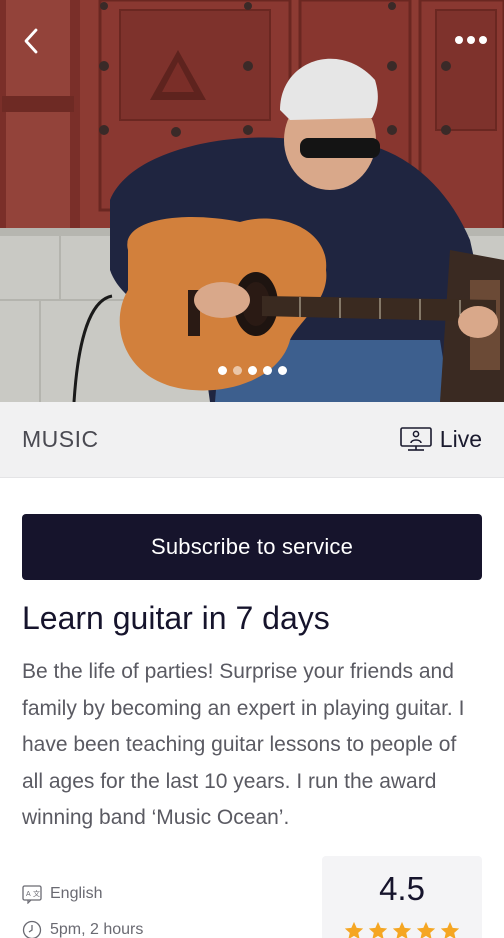 This screenshot has height=938, width=504. I want to click on rating-stars, so click(402, 929).